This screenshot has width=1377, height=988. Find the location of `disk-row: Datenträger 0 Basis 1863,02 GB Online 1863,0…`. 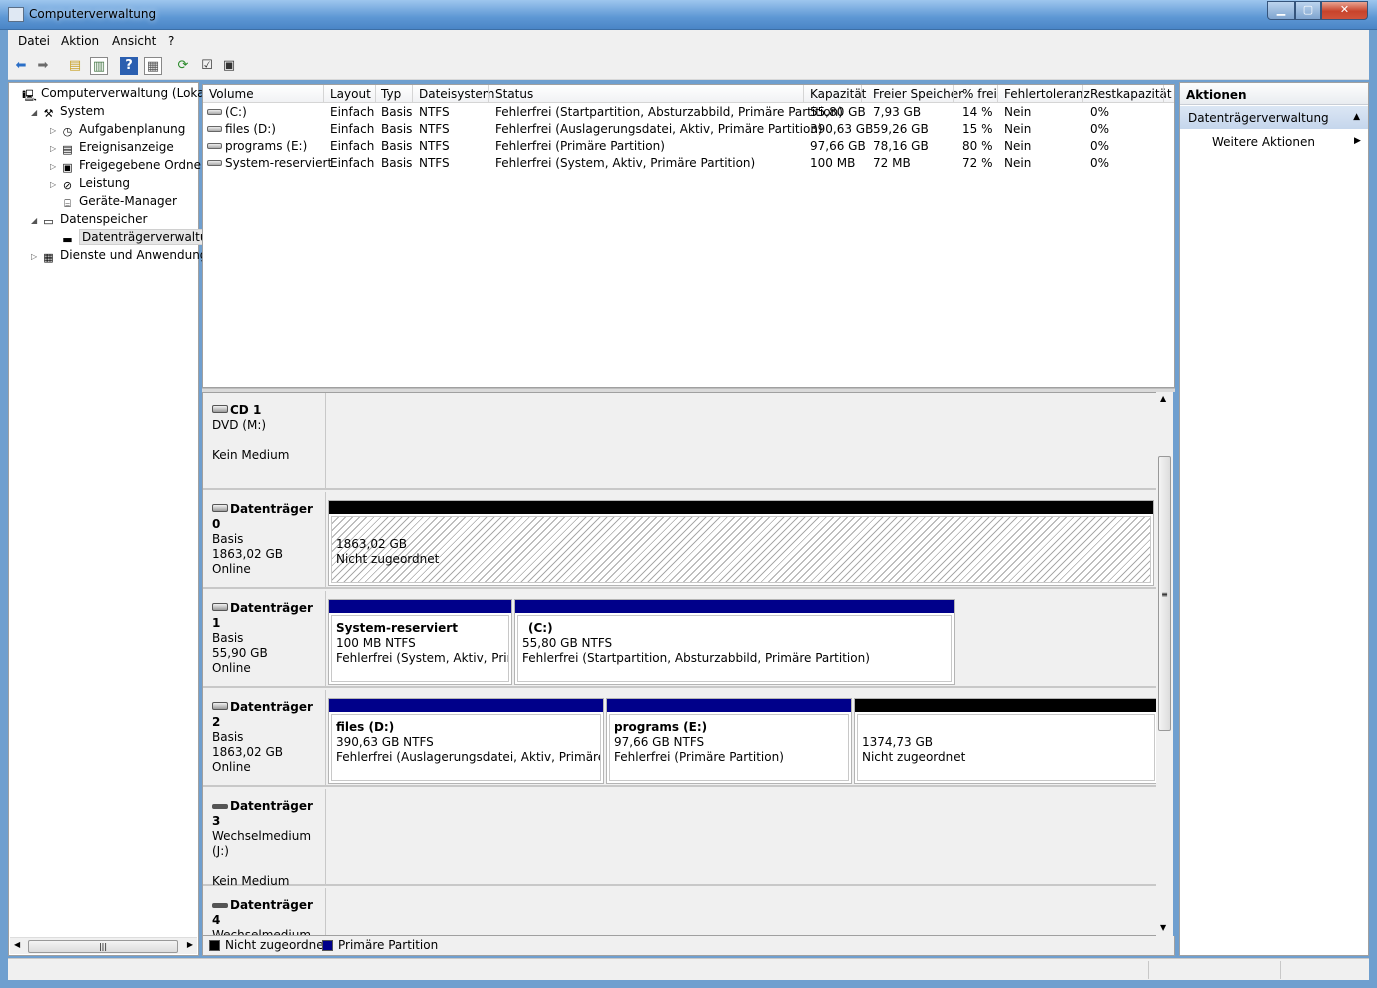

disk-row: Datenträger 0 Basis 1863,02 GB Online 1863,0… is located at coordinates (681, 540).